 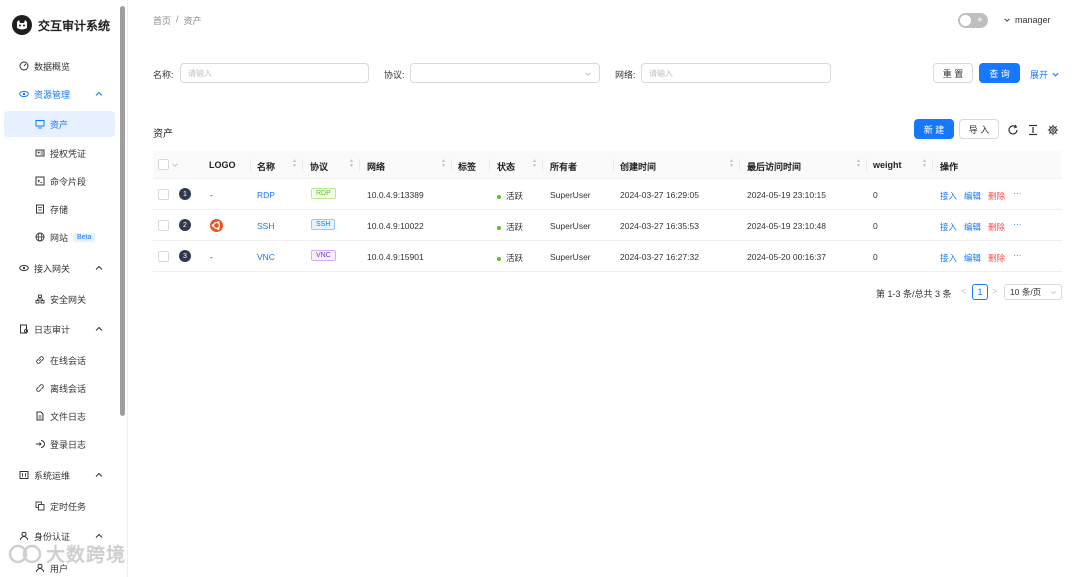 What do you see at coordinates (376, 166) in the screenshot?
I see `col-network: 网络` at bounding box center [376, 166].